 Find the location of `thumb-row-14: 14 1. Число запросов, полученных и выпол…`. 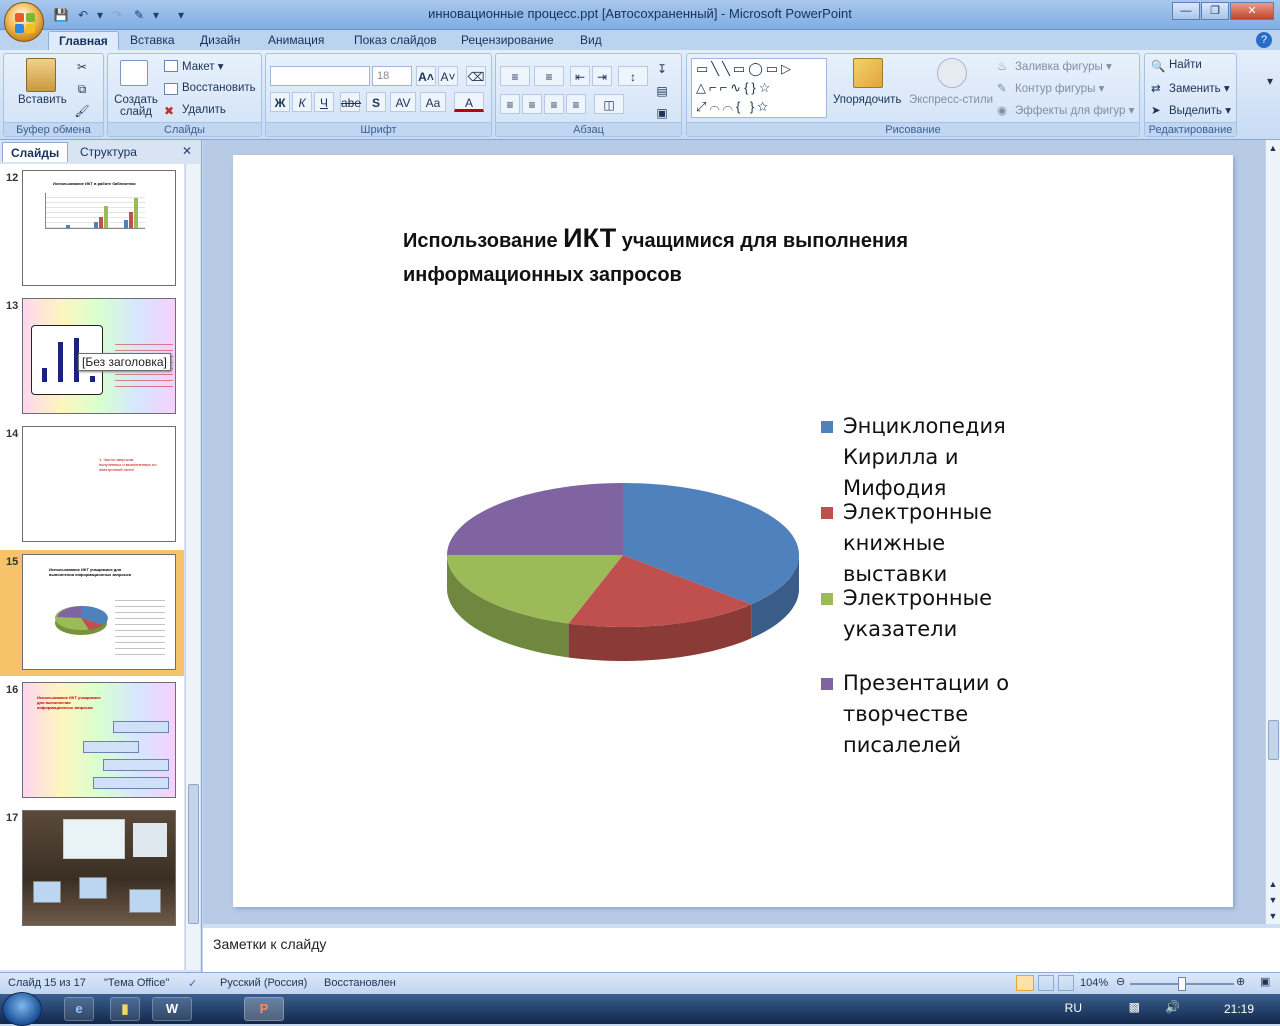

thumb-row-14: 14 1. Число запросов, полученных и выпол… is located at coordinates (92, 485).